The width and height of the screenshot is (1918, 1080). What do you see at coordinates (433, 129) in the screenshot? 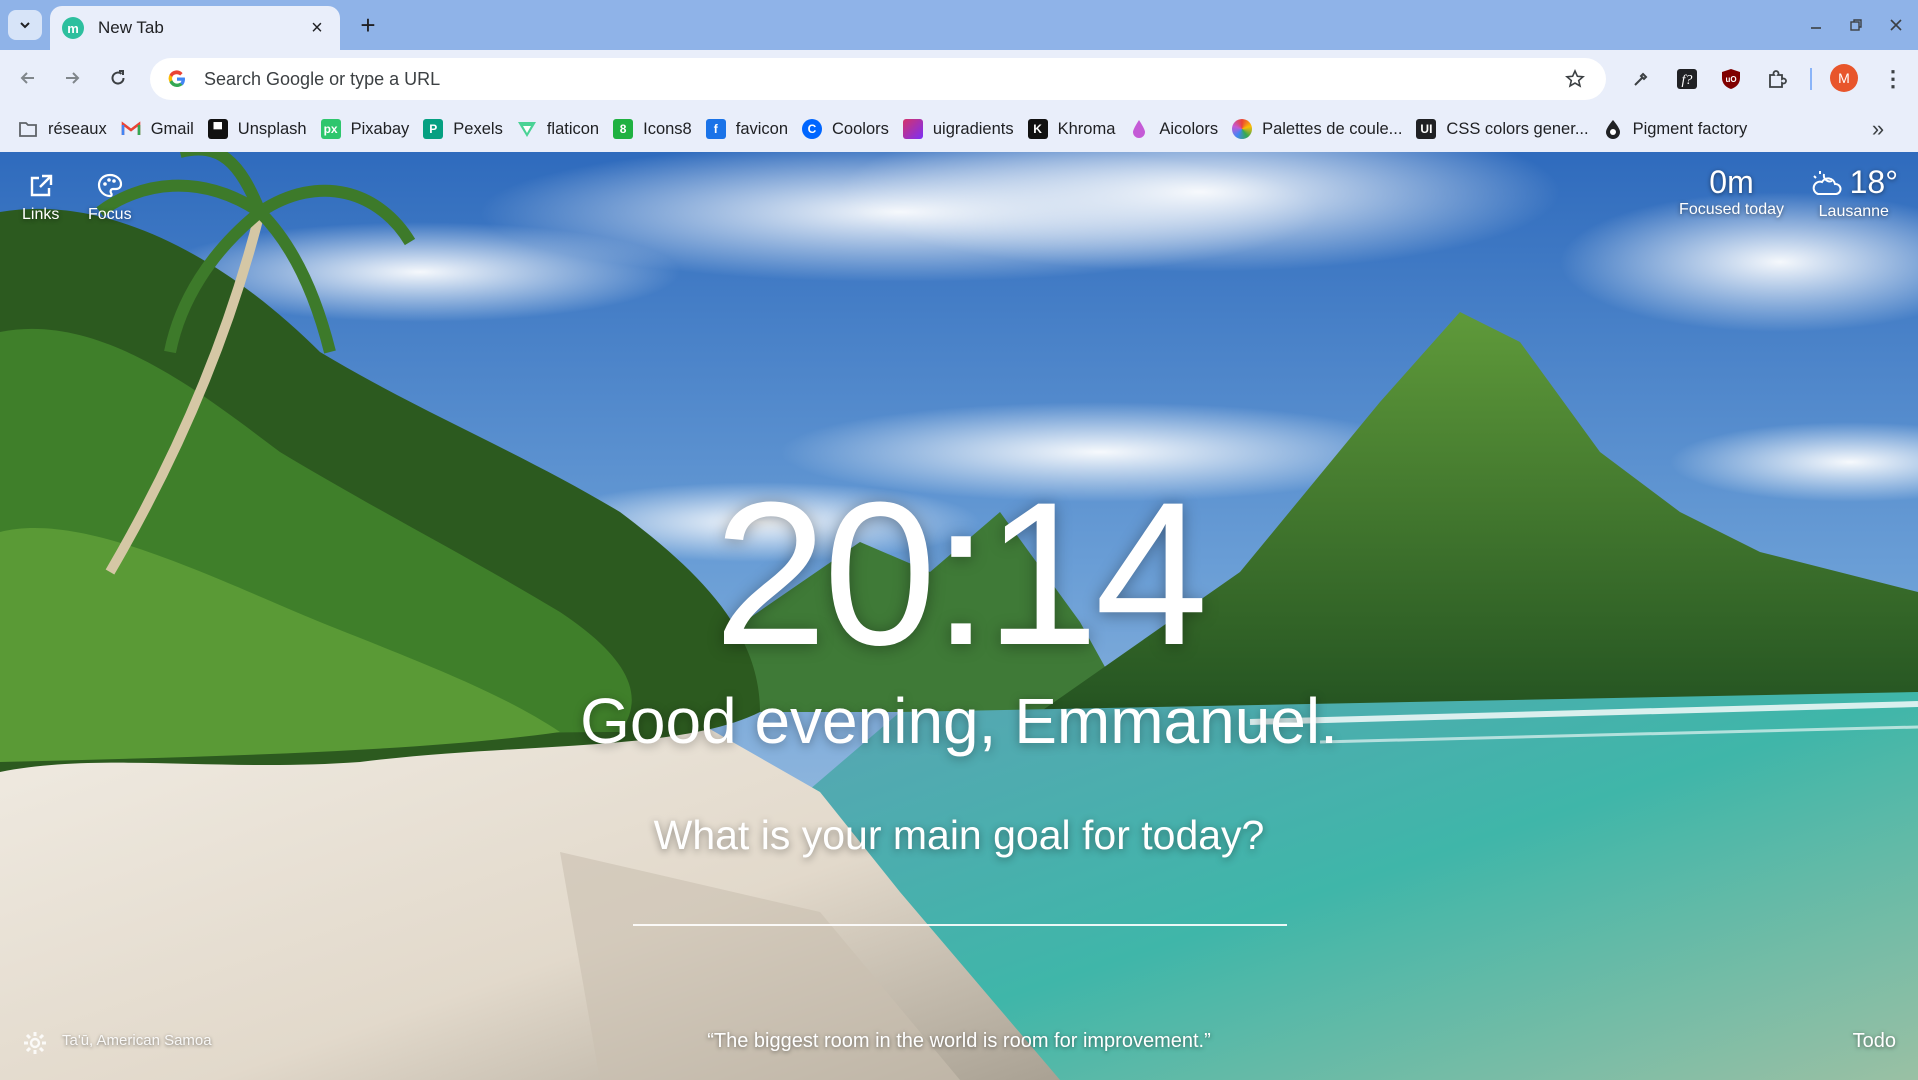
I see `pexels-icon: P` at bounding box center [433, 129].